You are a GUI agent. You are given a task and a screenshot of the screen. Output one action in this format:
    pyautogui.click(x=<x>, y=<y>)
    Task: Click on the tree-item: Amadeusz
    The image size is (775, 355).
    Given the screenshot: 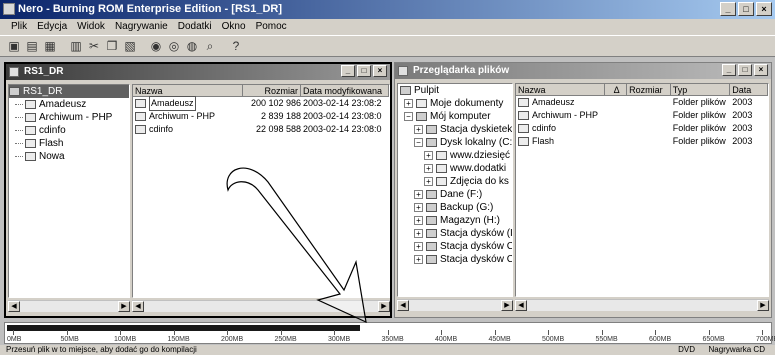 What is the action you would take?
    pyautogui.click(x=69, y=104)
    